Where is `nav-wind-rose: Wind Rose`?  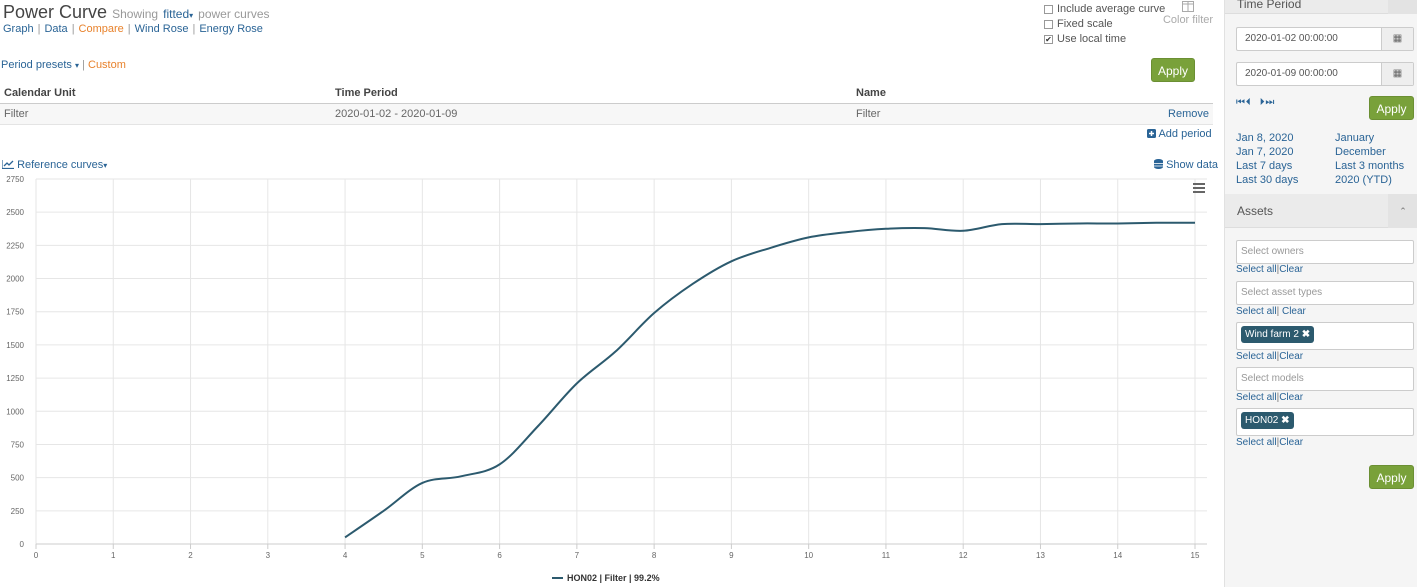
nav-wind-rose: Wind Rose is located at coordinates (162, 29).